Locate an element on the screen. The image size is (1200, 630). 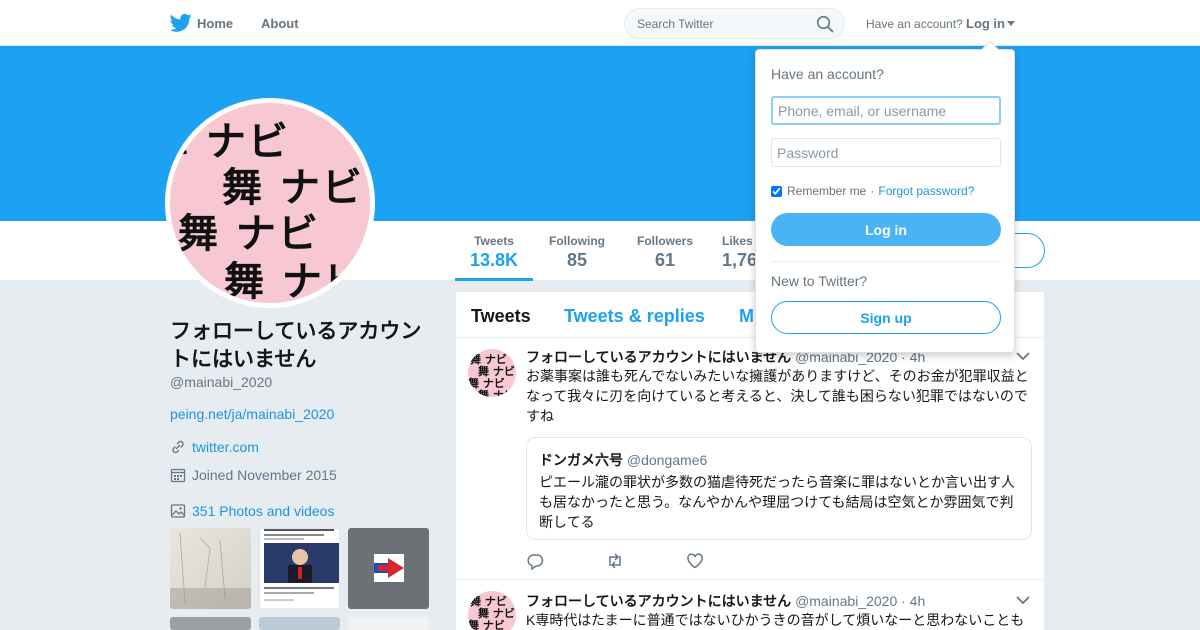
stat-label: Followers is located at coordinates (664, 241).